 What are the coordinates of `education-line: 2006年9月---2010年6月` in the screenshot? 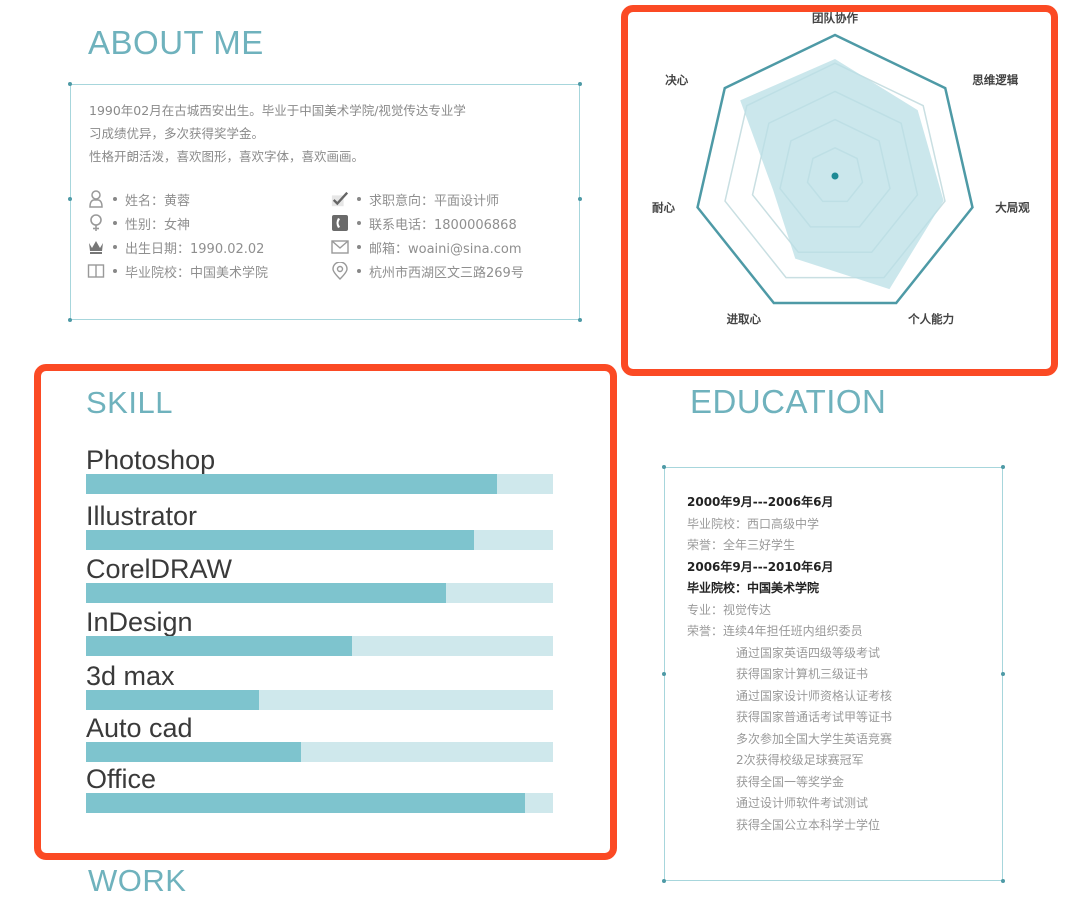 It's located at (760, 566).